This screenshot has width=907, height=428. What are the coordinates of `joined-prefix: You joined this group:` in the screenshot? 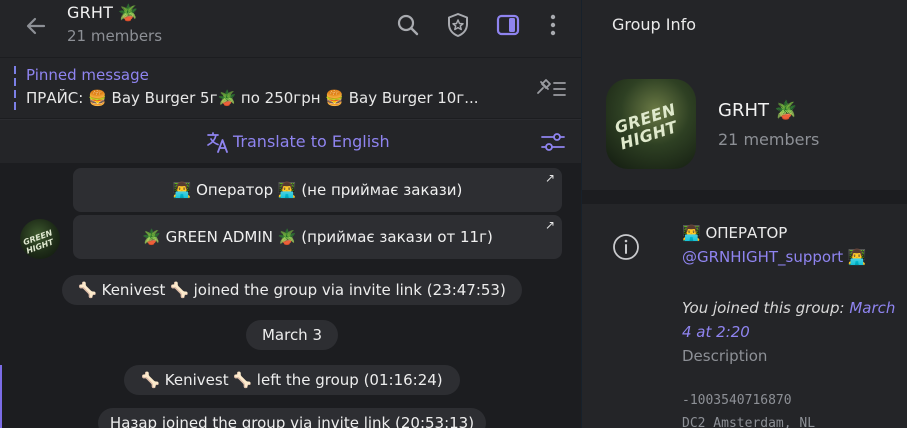 It's located at (766, 308).